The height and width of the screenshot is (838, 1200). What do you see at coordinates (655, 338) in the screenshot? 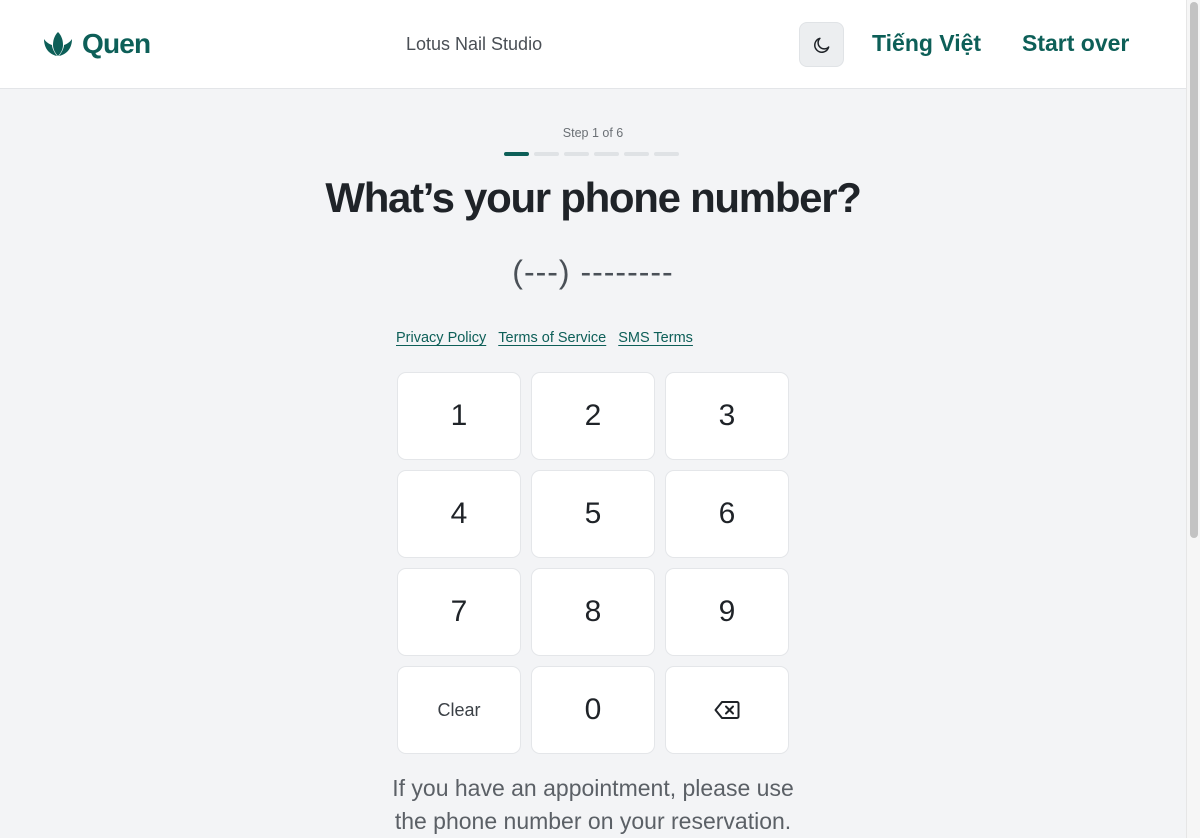
I see `sms-terms-link: SMS Terms` at bounding box center [655, 338].